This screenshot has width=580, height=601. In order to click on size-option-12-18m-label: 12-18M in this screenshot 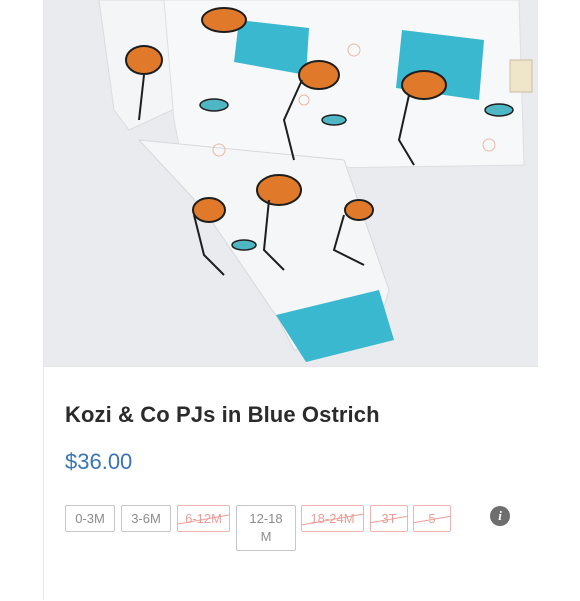, I will do `click(266, 527)`.